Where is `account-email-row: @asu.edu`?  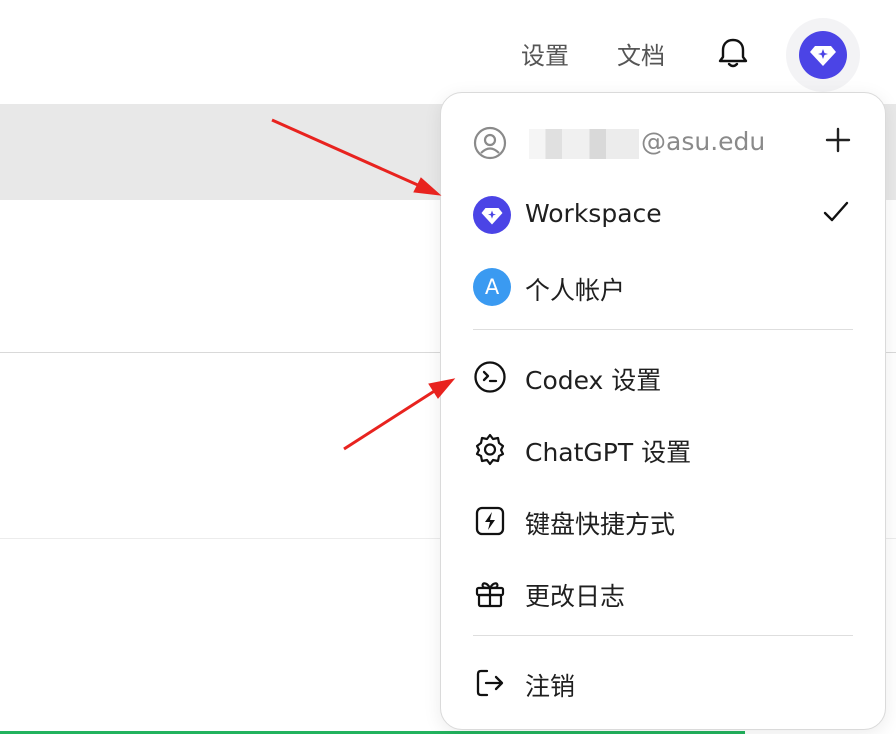 account-email-row: @asu.edu is located at coordinates (663, 141).